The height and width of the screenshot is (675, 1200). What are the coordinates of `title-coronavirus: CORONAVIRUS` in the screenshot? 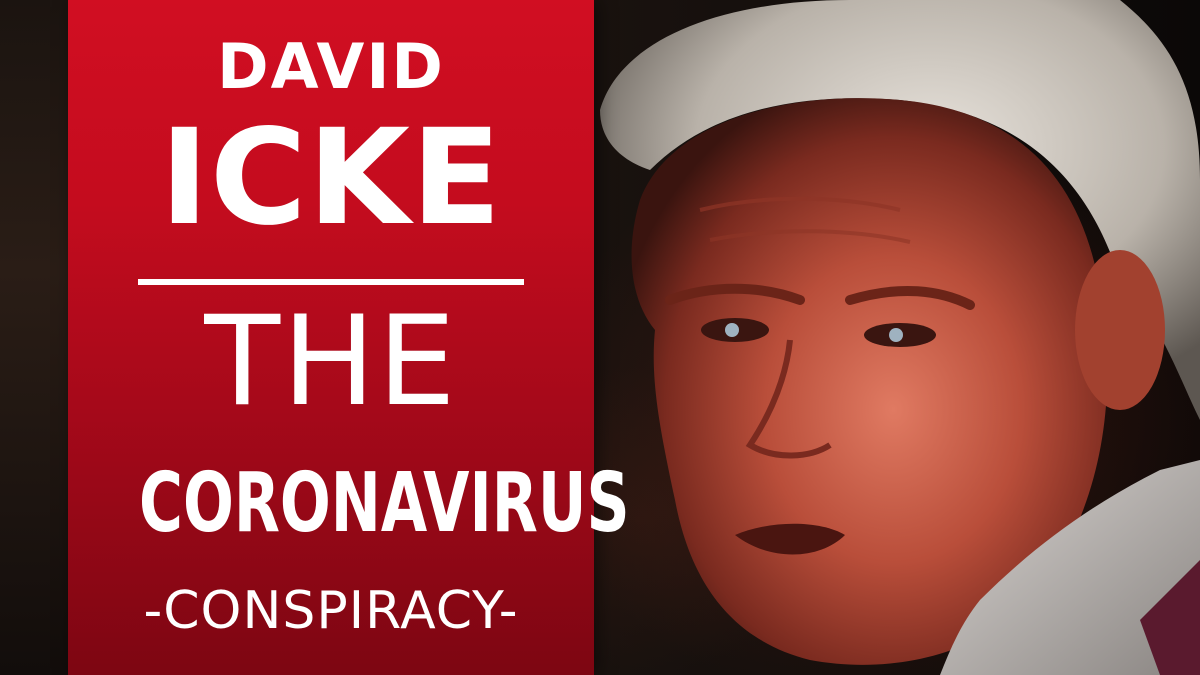 It's located at (384, 503).